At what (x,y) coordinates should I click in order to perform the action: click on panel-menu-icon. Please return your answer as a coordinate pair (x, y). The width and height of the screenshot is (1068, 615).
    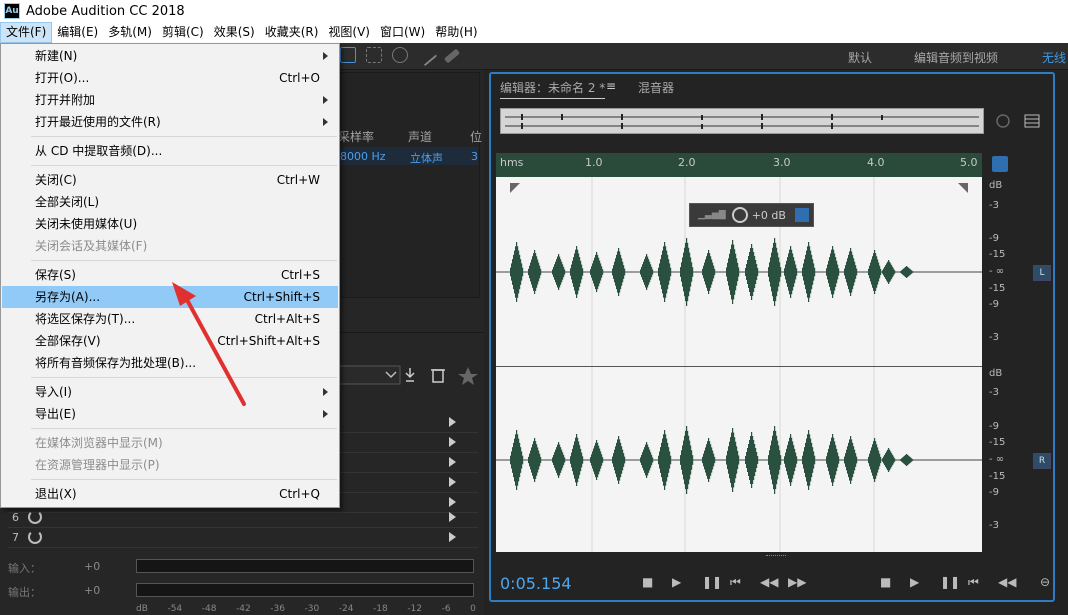
    Looking at the image, I should click on (1032, 121).